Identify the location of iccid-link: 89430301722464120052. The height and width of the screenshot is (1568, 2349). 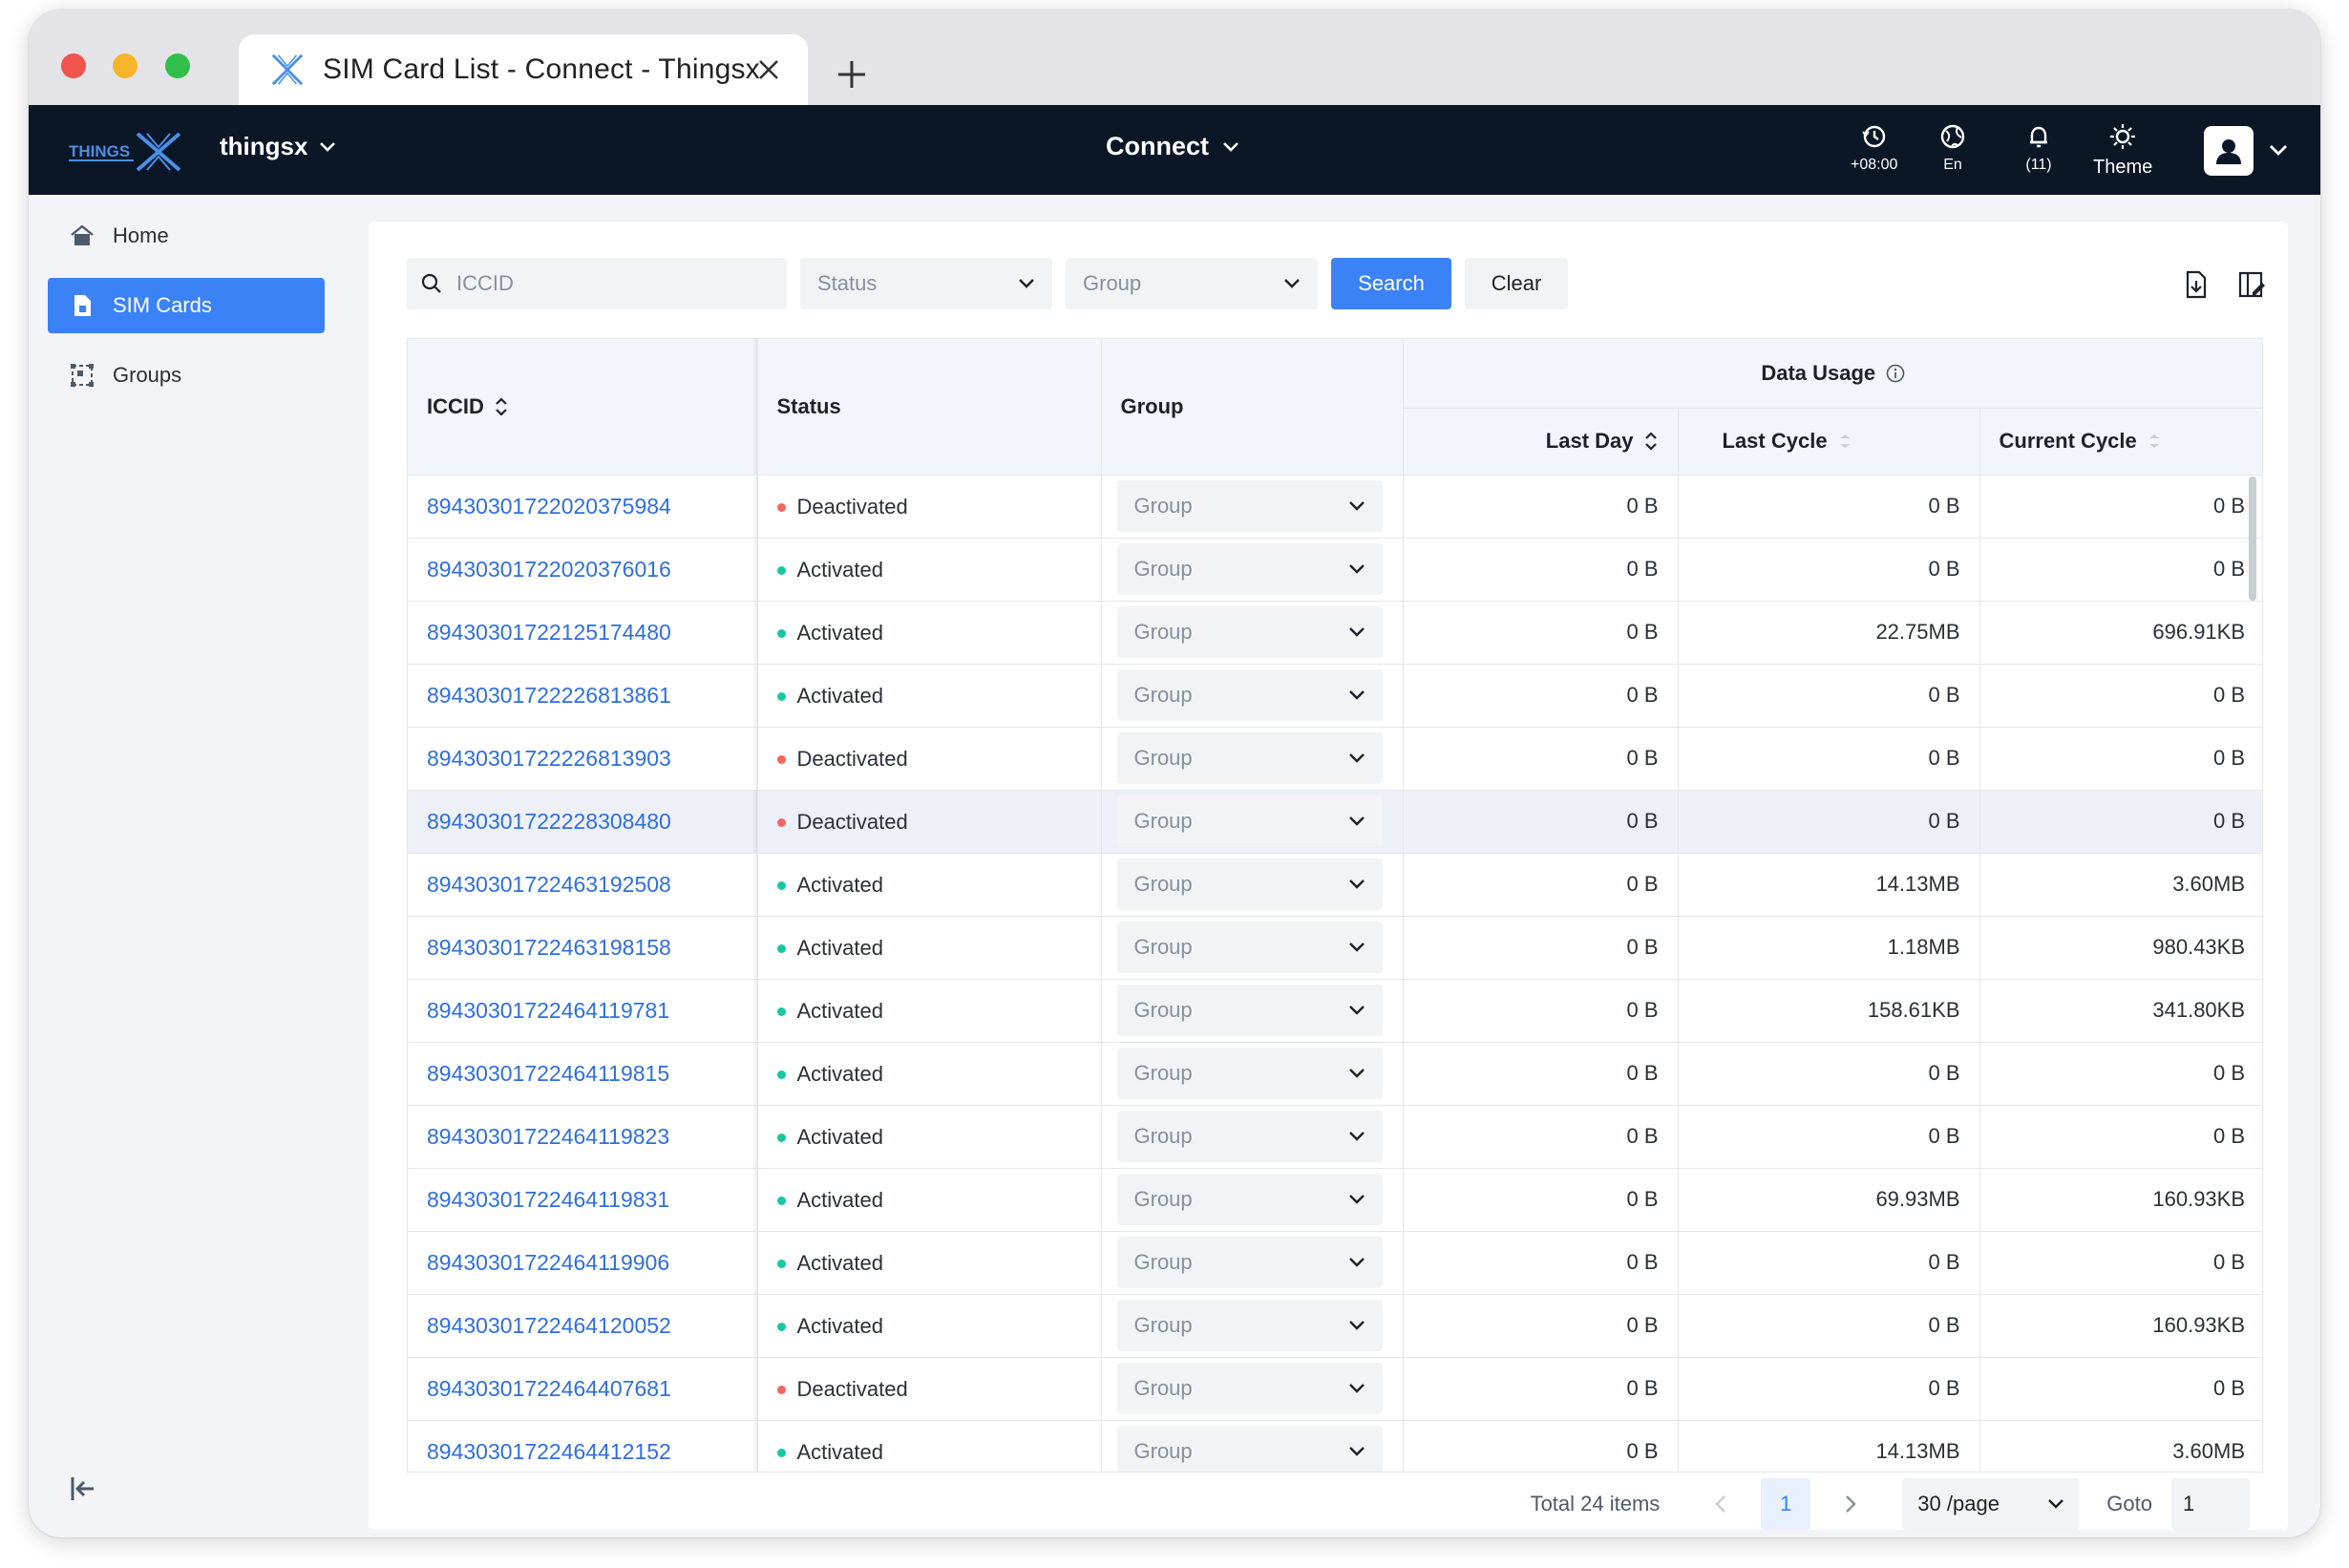
(549, 1325).